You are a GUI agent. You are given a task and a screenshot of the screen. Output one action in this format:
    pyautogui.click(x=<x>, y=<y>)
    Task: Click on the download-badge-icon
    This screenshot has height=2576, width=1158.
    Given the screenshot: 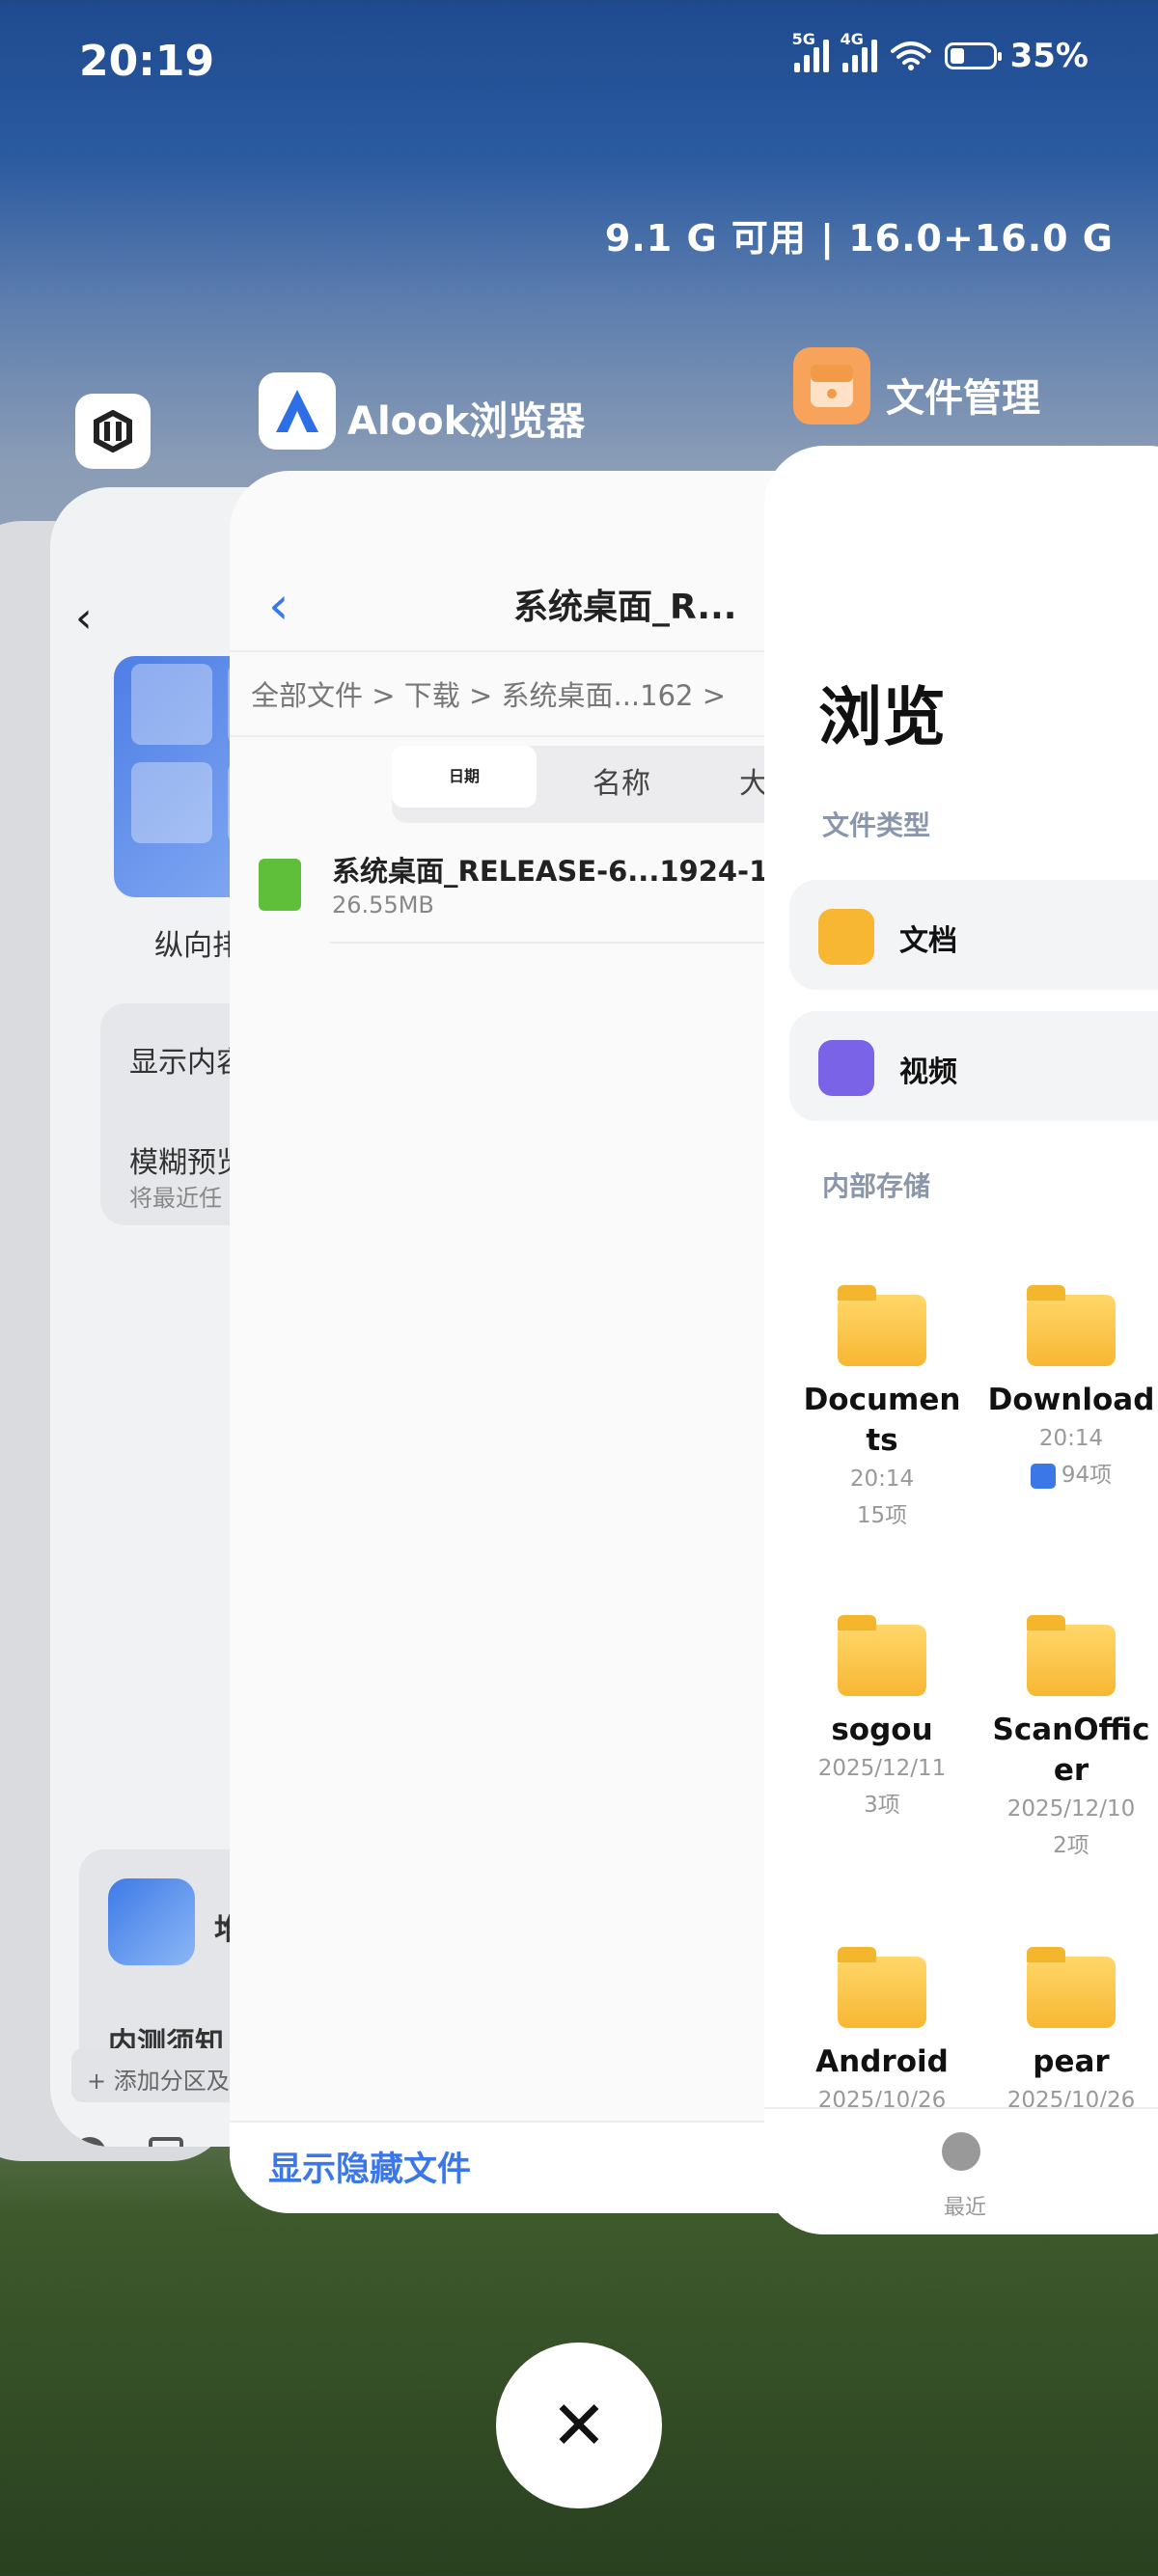 What is the action you would take?
    pyautogui.click(x=1043, y=1476)
    